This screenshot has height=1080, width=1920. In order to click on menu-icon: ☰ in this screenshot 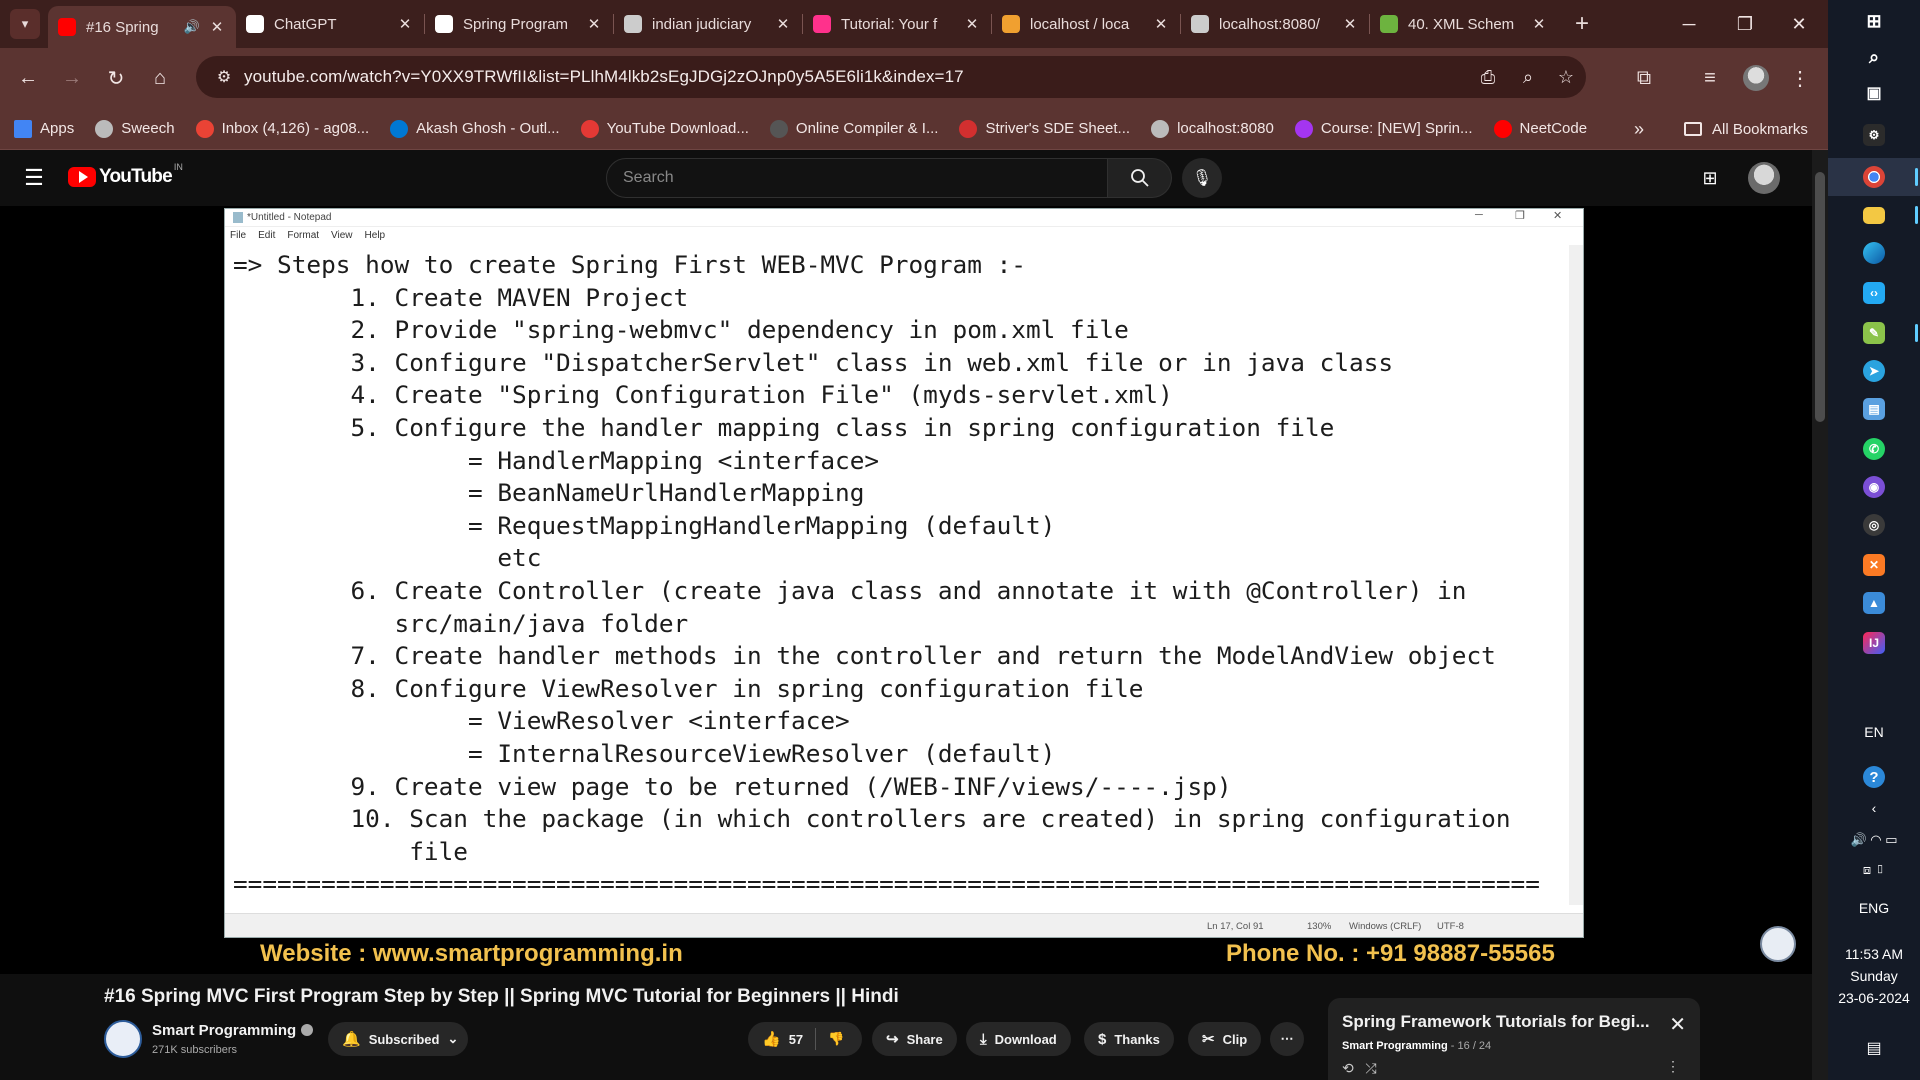, I will do `click(34, 178)`.